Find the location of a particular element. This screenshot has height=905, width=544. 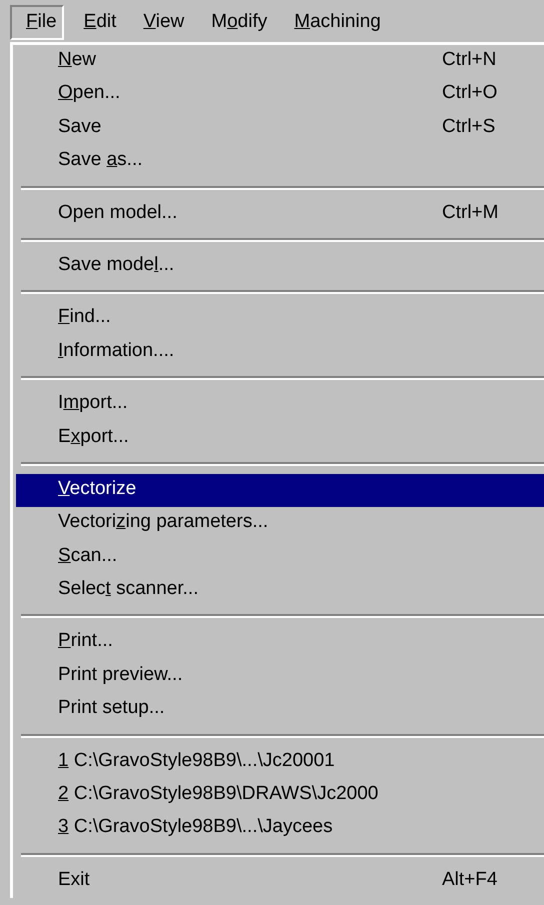

menu-item: Open model... Ctrl+M is located at coordinates (280, 214).